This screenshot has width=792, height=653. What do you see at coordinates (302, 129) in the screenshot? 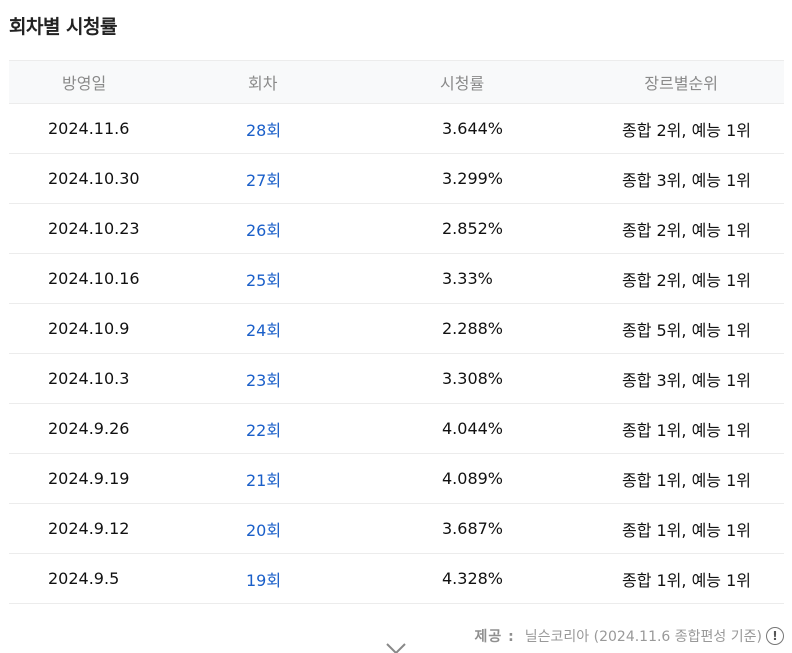
I see `cell-episode: 28회` at bounding box center [302, 129].